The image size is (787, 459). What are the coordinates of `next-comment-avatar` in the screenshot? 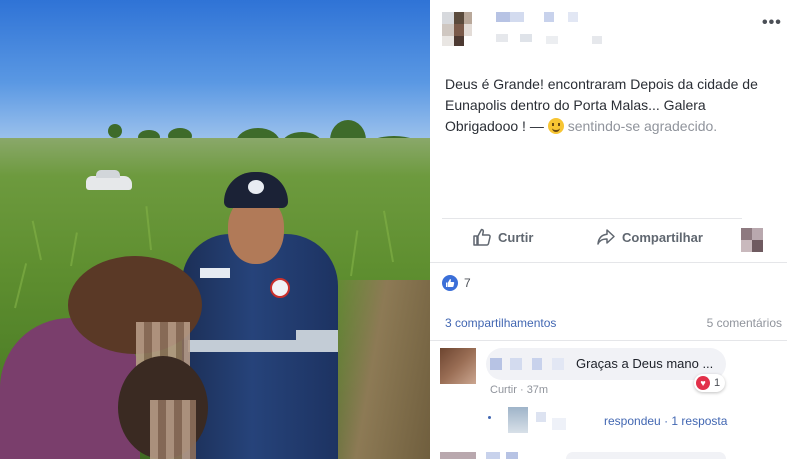 It's located at (458, 455).